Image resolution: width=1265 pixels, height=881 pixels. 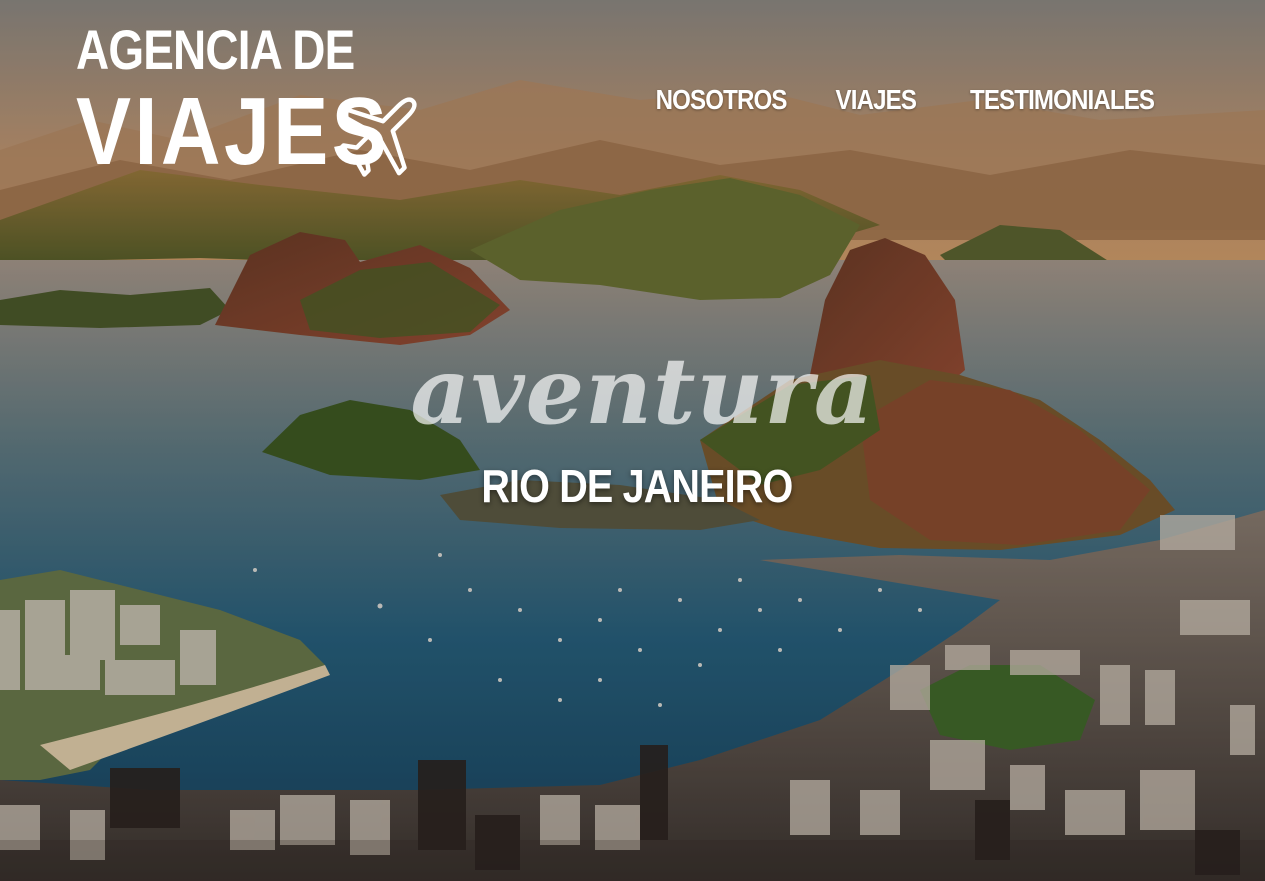 I want to click on hero-script-heading: aventura, so click(x=642, y=391).